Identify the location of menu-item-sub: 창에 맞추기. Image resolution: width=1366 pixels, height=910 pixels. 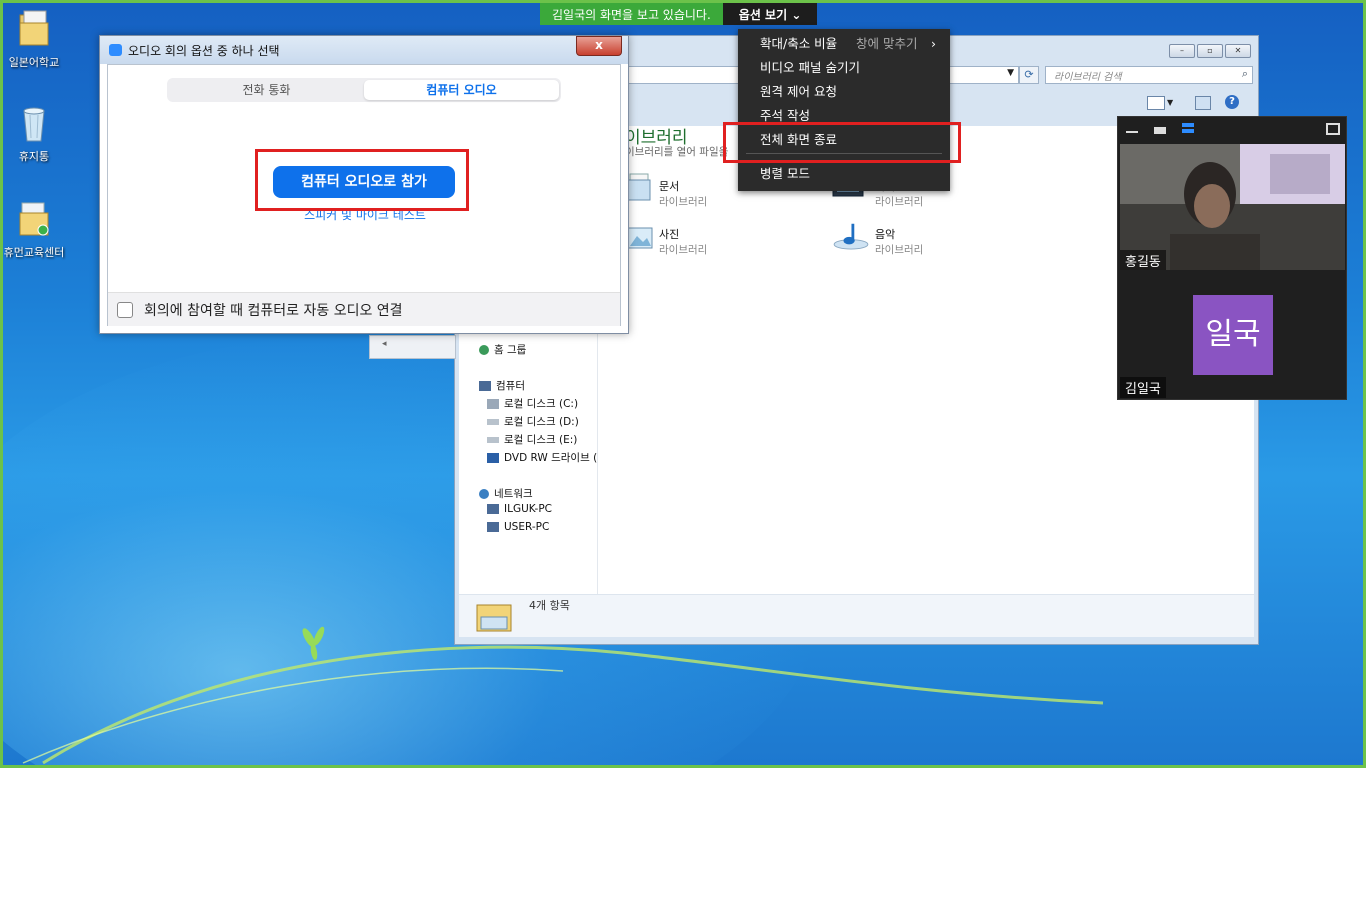
(887, 43).